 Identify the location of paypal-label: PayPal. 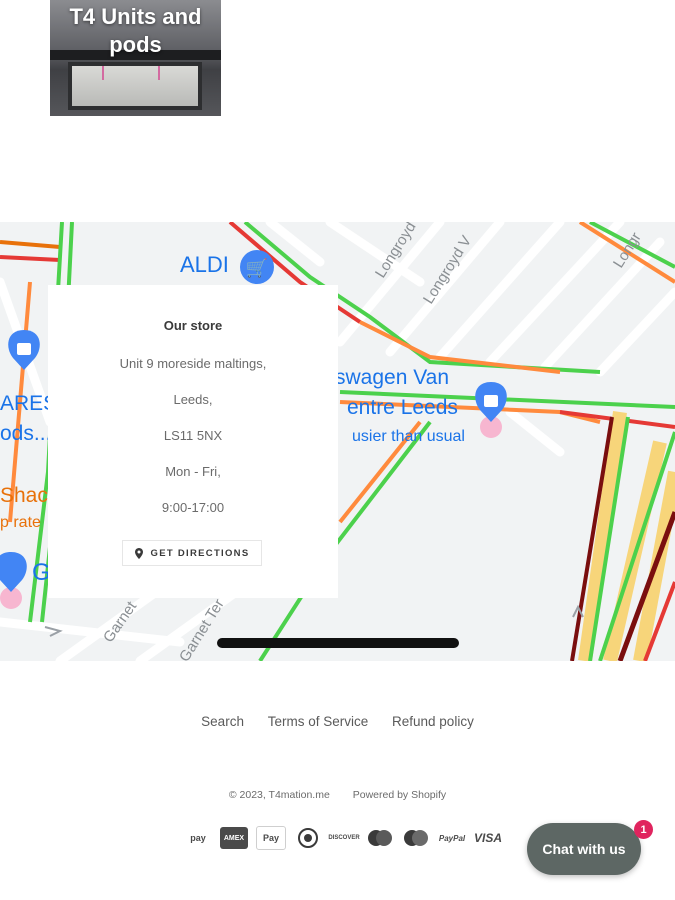
(452, 838).